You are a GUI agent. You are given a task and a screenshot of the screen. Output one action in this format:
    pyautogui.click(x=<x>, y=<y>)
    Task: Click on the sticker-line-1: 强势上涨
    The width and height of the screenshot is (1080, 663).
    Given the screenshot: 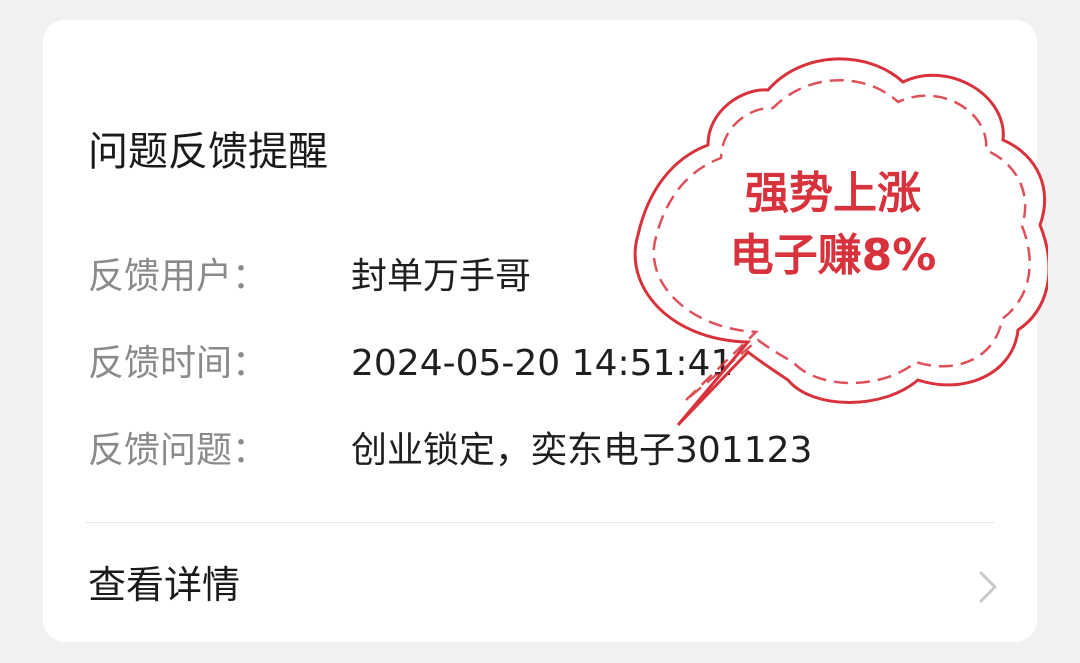 What is the action you would take?
    pyautogui.click(x=833, y=193)
    